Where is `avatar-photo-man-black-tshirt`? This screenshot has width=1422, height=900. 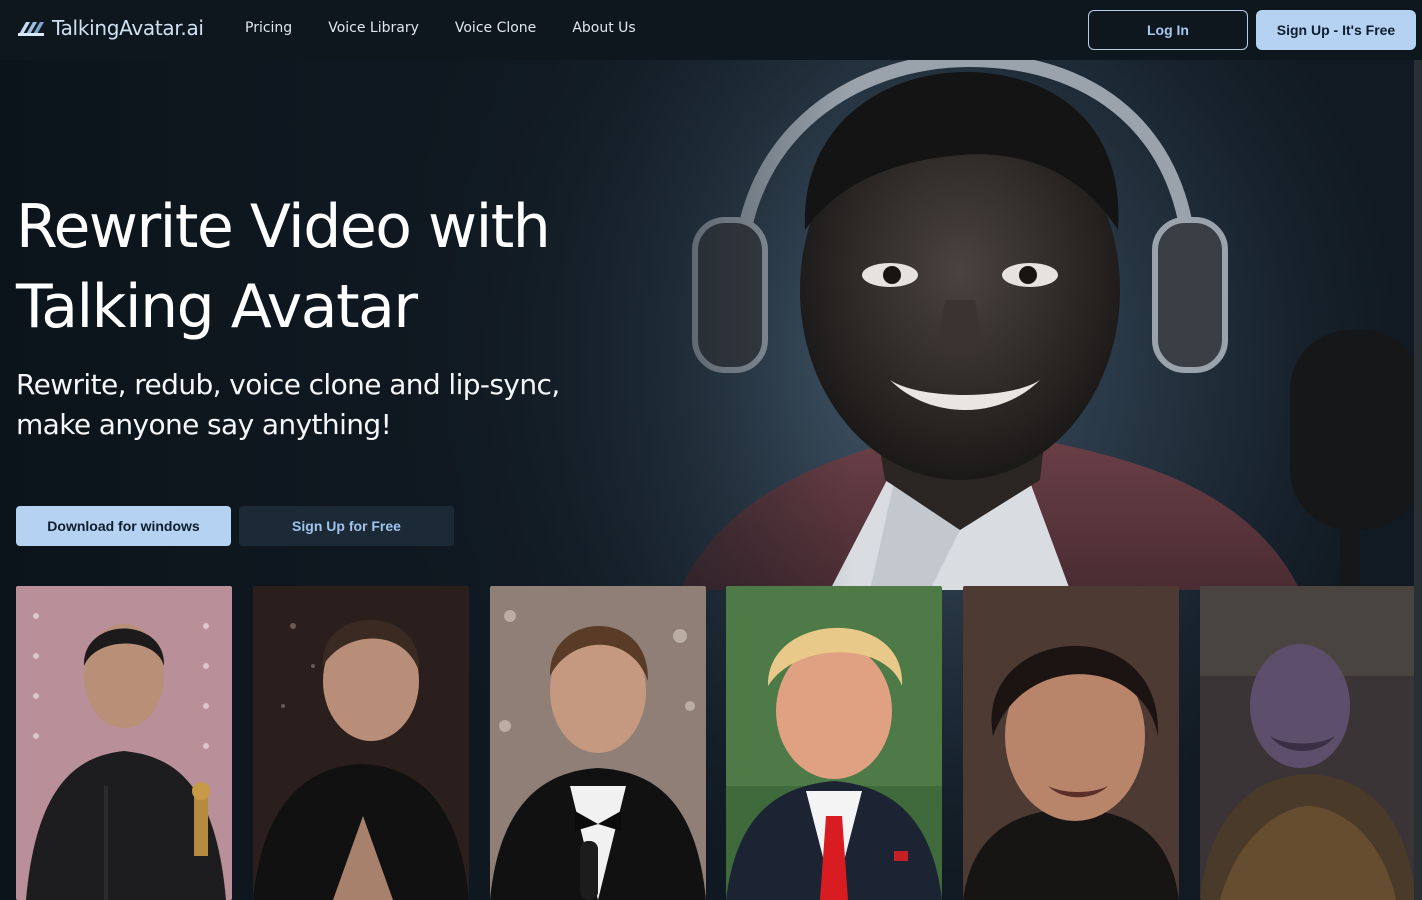
avatar-photo-man-black-tshirt is located at coordinates (361, 743).